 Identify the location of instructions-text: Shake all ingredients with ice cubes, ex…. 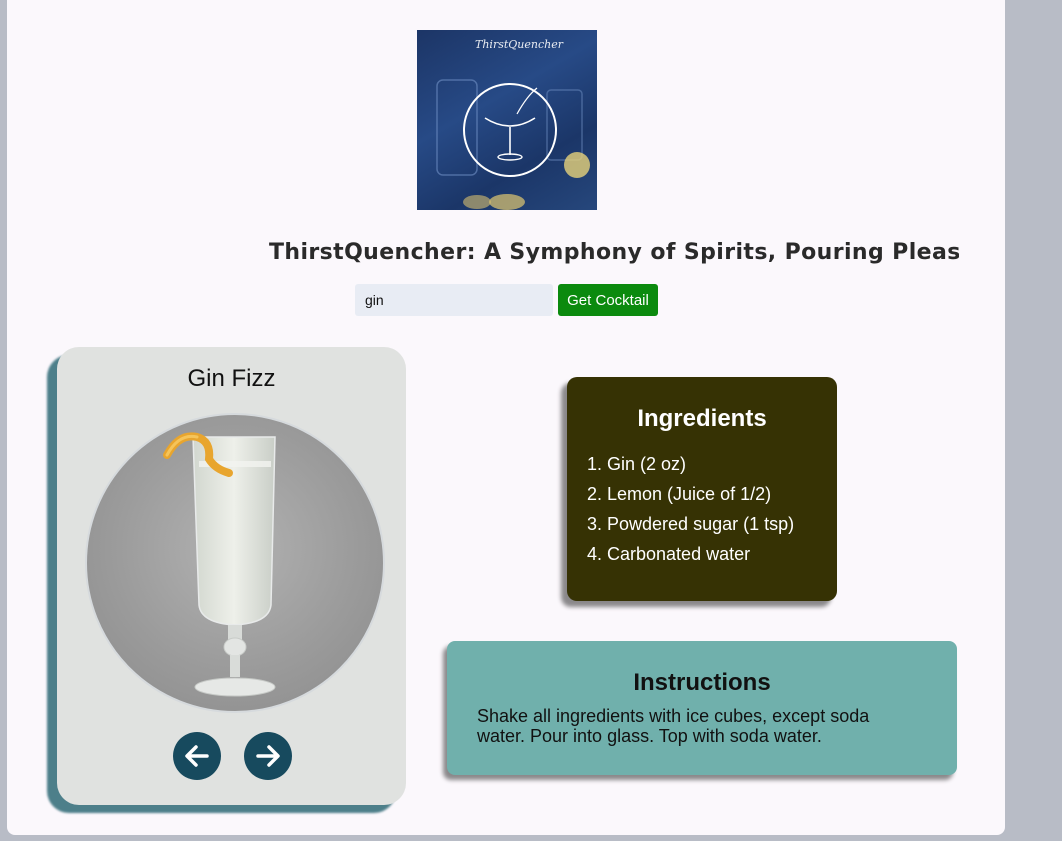
(673, 726).